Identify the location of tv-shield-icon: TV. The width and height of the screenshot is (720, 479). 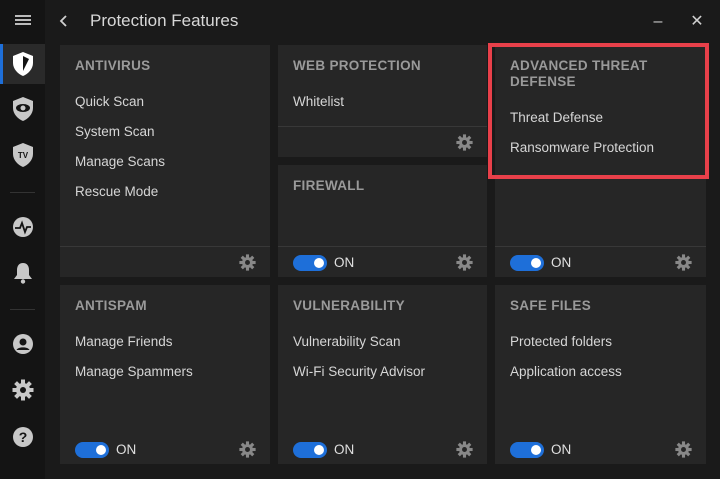
(22, 155).